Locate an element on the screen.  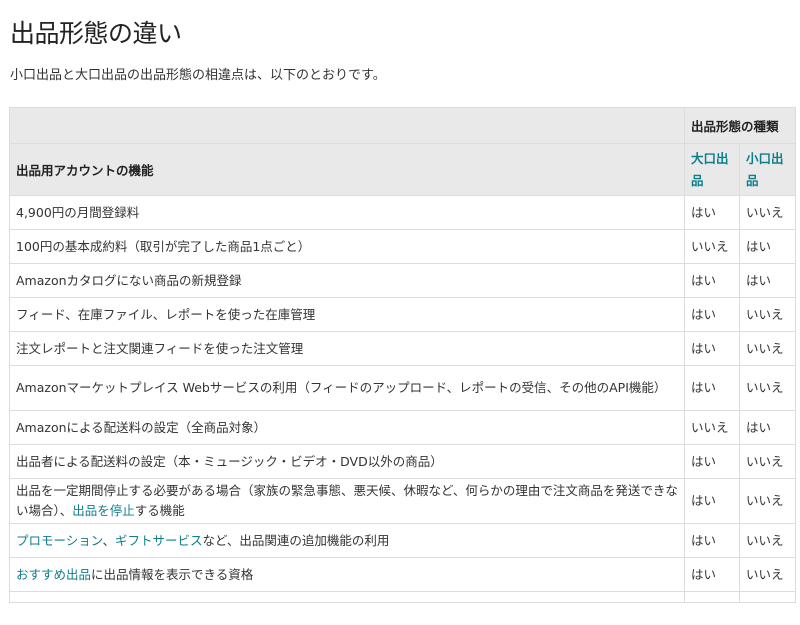
feature-cell: 出品者による配送料の設定（本・ミュージック・ビデオ・DVD以外の商品） is located at coordinates (347, 461).